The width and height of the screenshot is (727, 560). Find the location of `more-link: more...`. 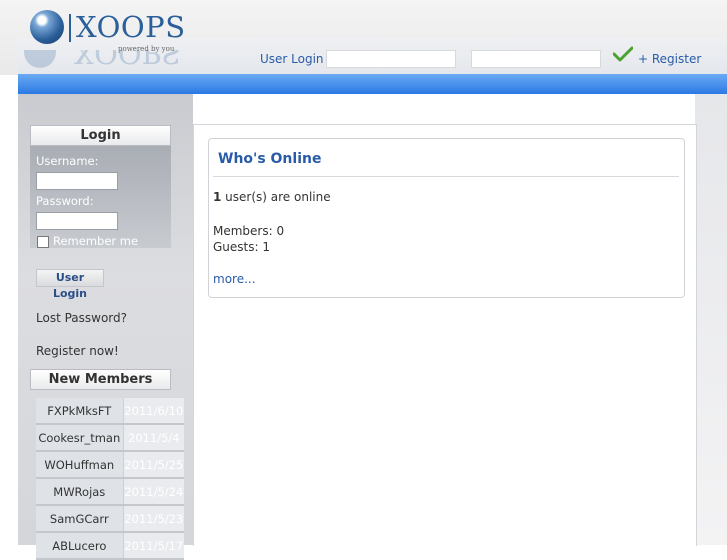

more-link: more... is located at coordinates (234, 279).